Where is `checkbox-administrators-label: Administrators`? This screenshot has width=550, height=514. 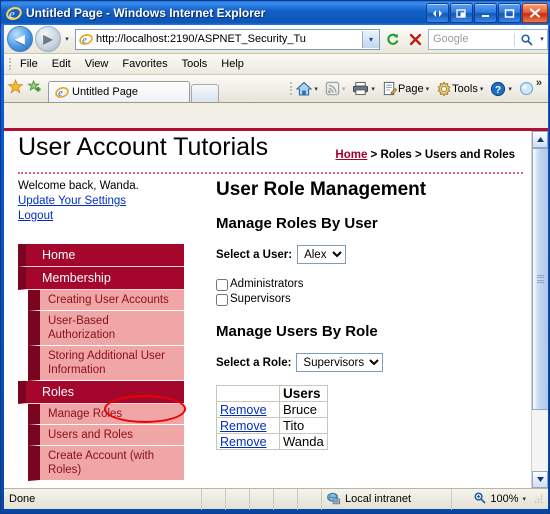 checkbox-administrators-label: Administrators is located at coordinates (267, 284).